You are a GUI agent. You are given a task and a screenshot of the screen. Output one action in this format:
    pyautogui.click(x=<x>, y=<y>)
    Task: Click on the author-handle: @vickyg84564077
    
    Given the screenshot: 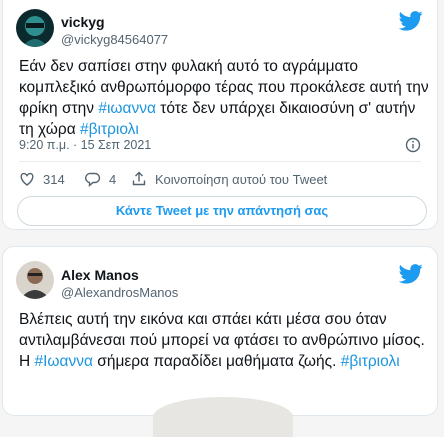 What is the action you would take?
    pyautogui.click(x=114, y=39)
    